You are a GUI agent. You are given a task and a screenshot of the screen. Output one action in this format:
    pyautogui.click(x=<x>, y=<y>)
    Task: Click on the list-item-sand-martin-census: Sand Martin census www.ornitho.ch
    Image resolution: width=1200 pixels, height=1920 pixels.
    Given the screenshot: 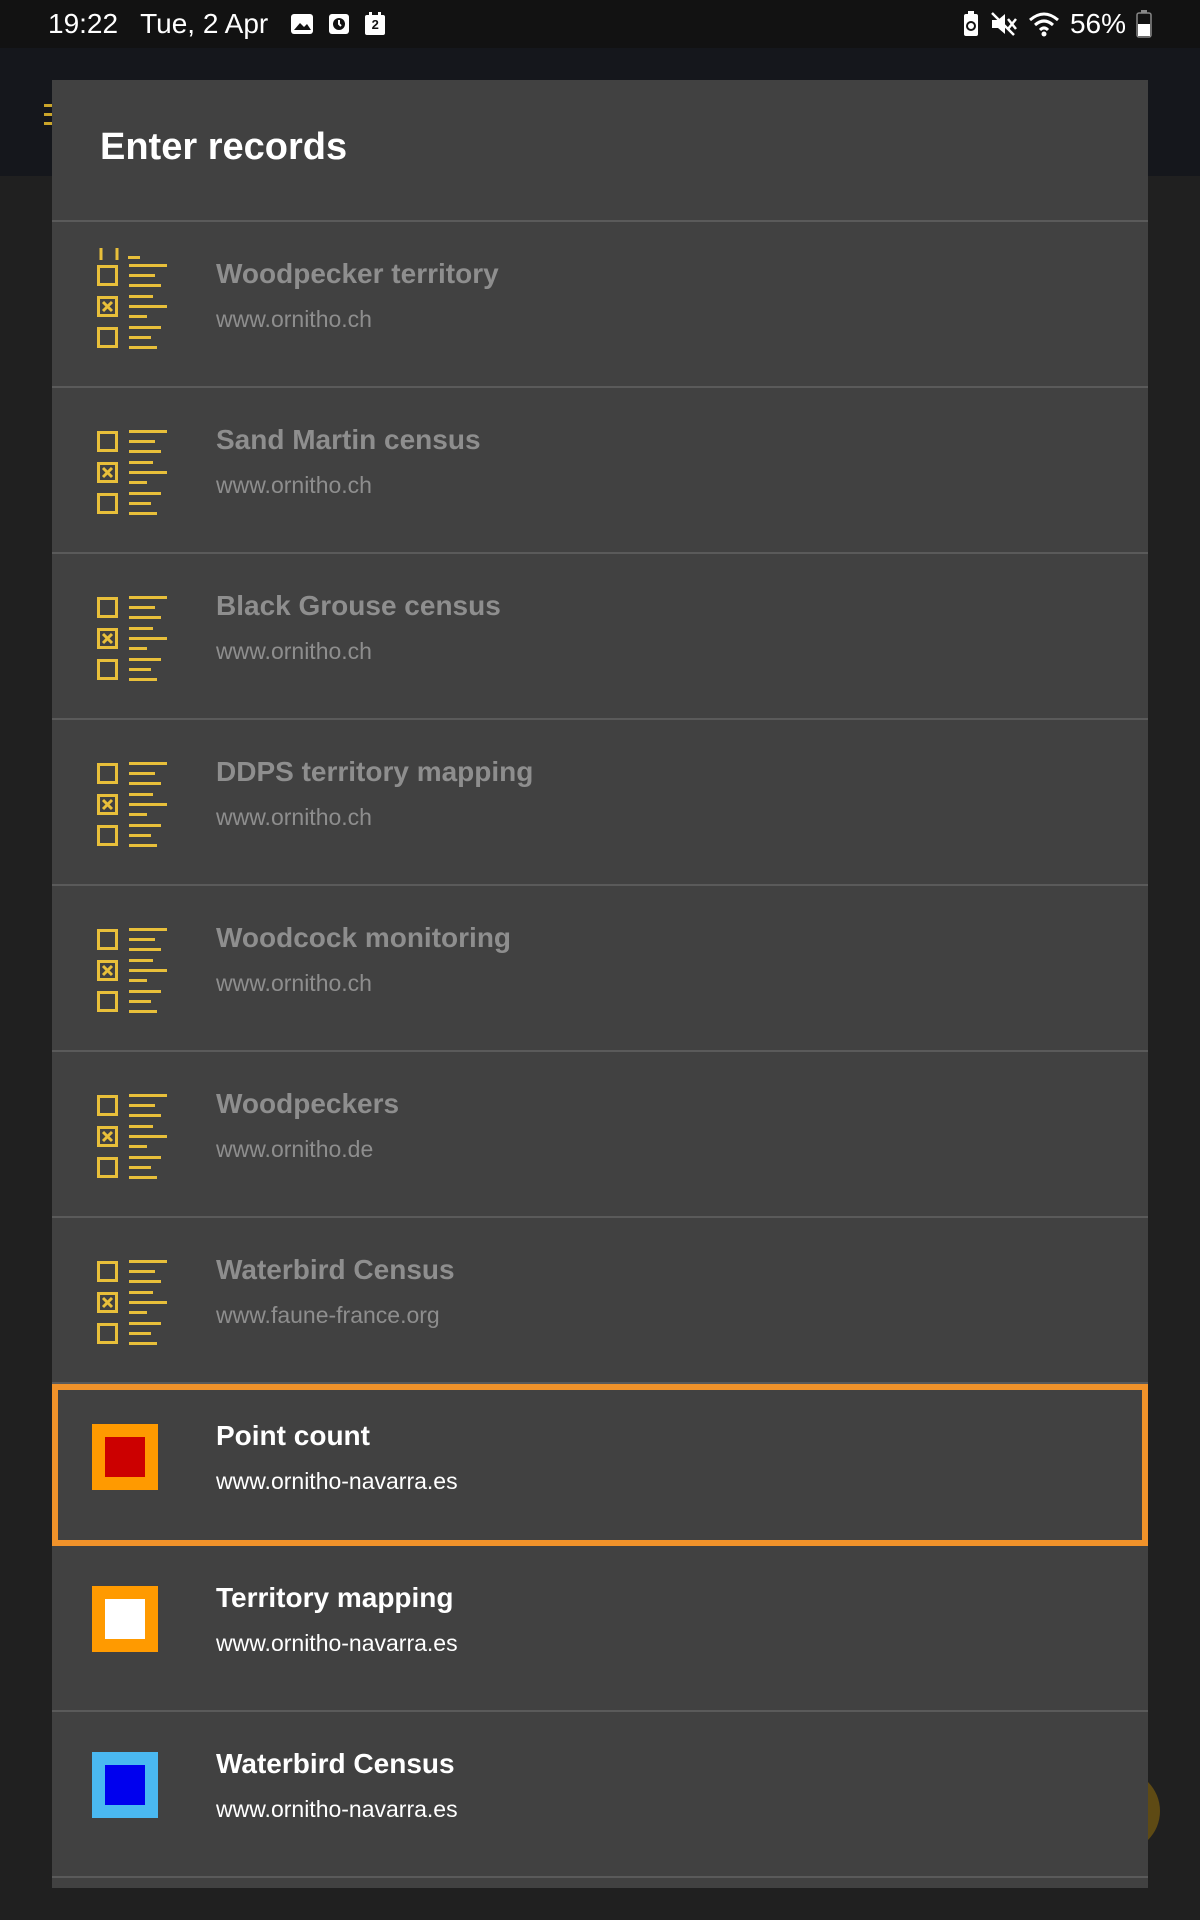 What is the action you would take?
    pyautogui.click(x=600, y=471)
    